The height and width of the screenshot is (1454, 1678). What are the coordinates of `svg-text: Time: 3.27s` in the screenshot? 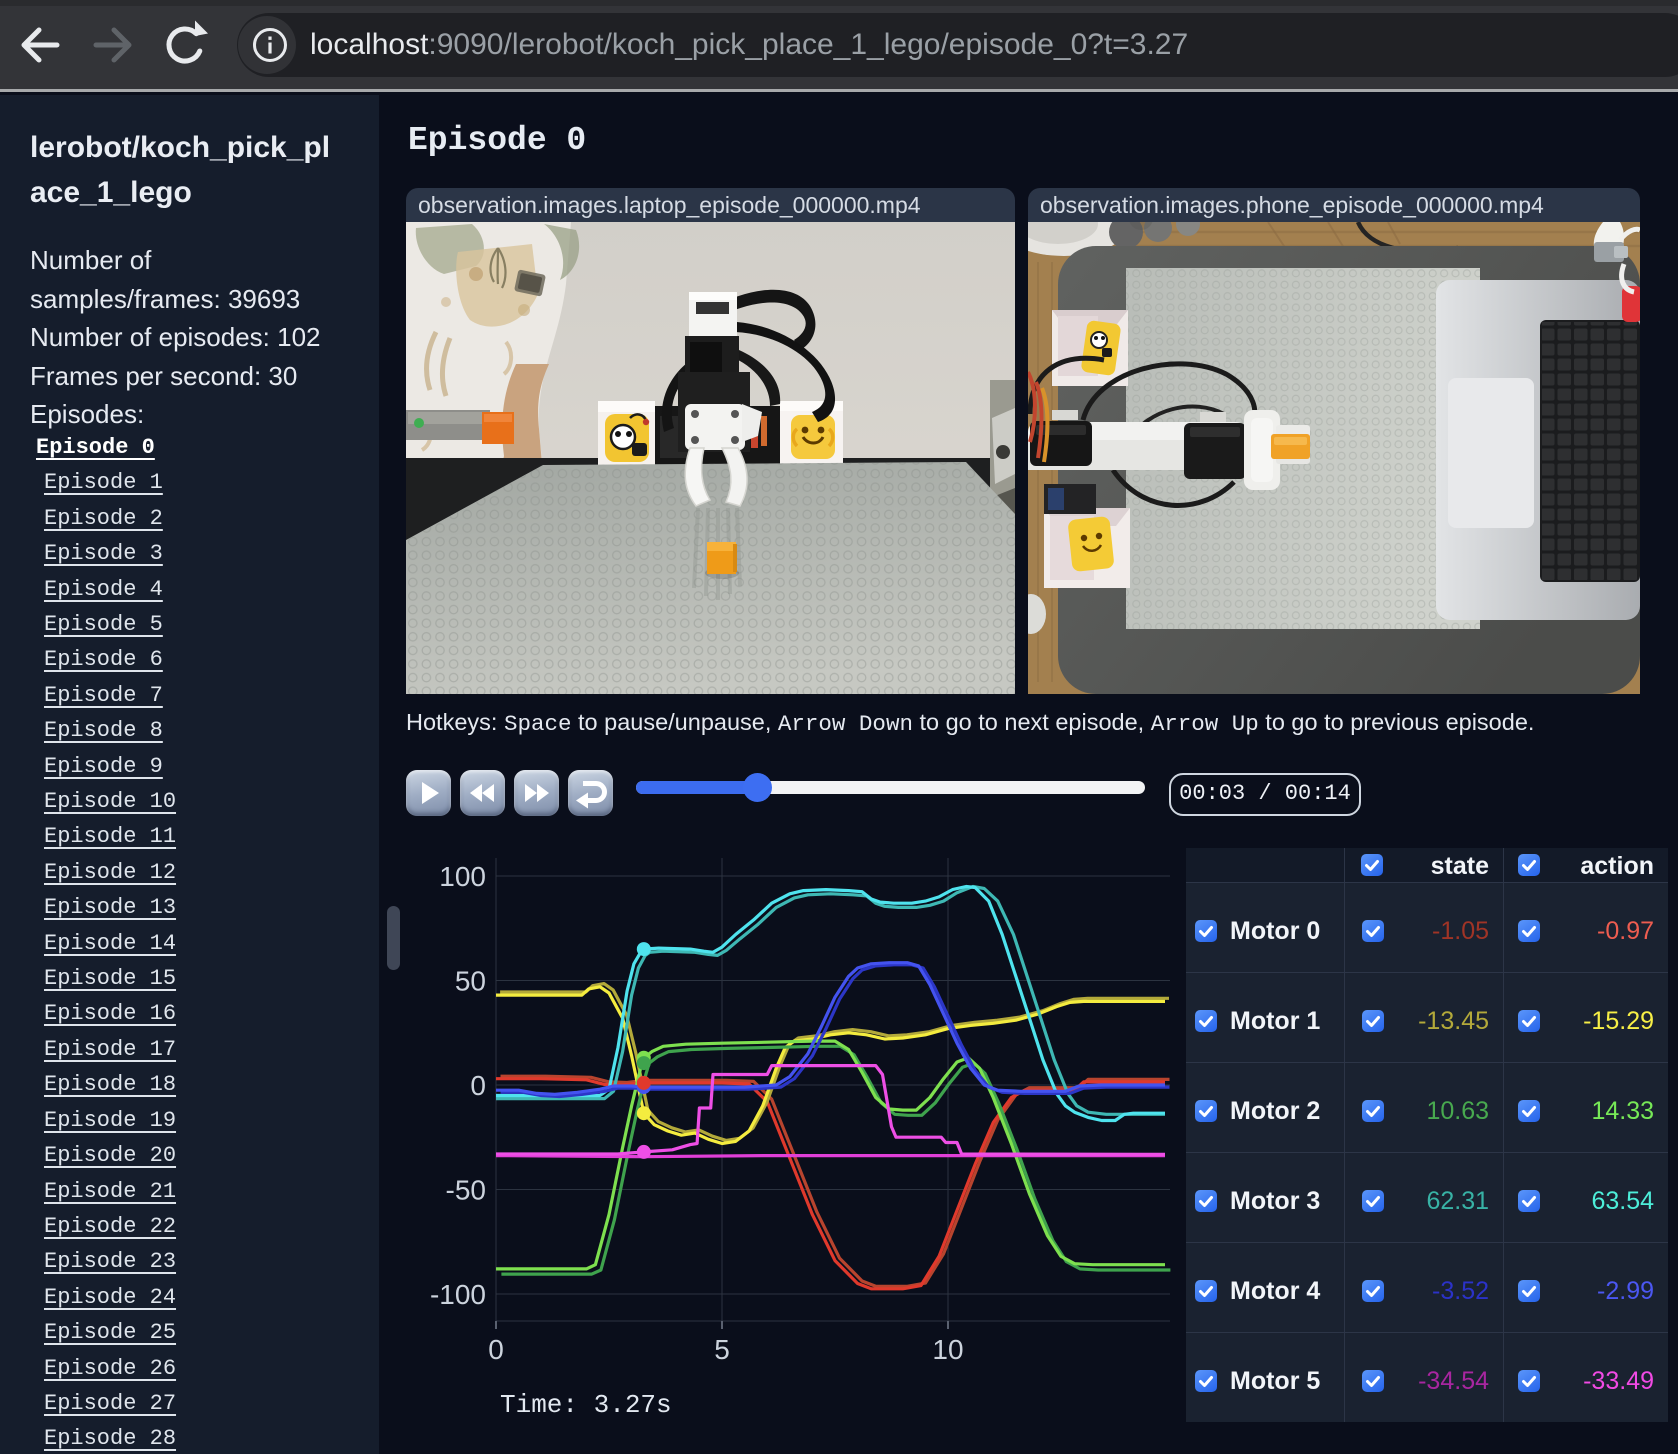 It's located at (586, 1405).